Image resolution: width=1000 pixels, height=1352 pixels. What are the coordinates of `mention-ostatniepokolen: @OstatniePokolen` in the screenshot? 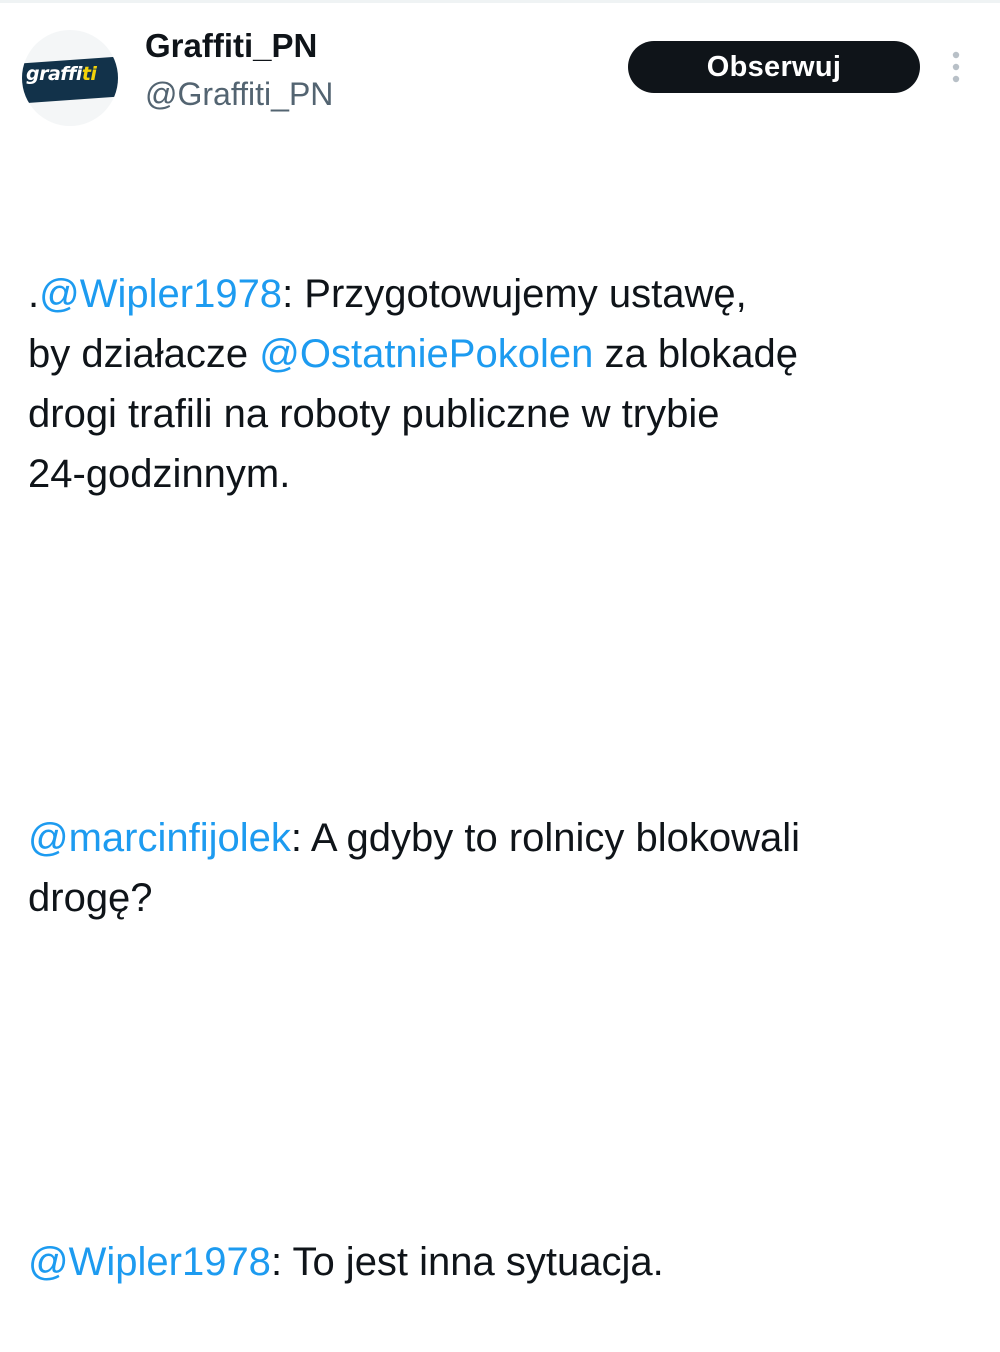 It's located at (426, 354).